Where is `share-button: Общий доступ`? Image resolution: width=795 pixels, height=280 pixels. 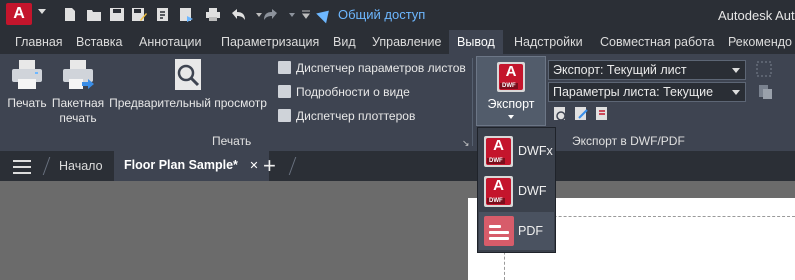 share-button: Общий доступ is located at coordinates (370, 14).